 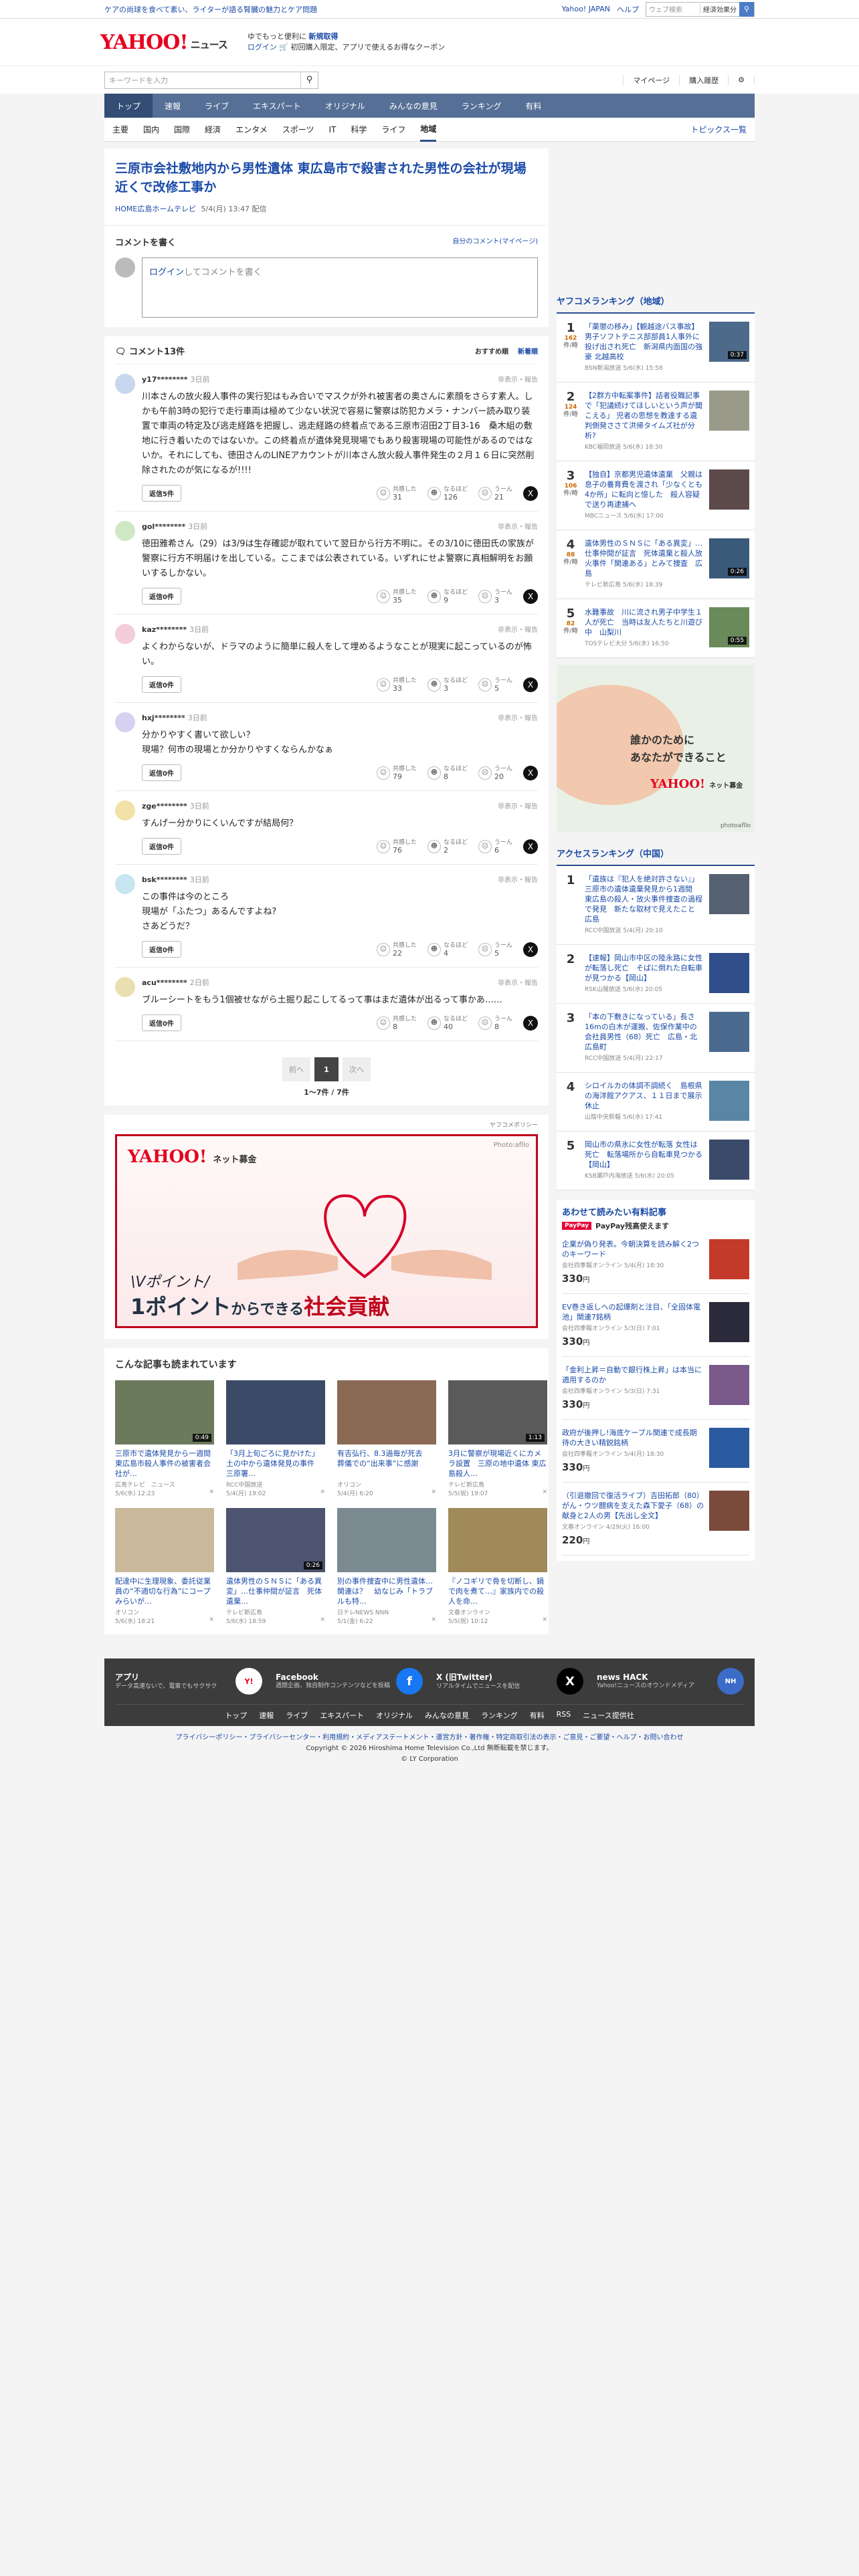 What do you see at coordinates (151, 130) in the screenshot?
I see `cat-domestic: 国内` at bounding box center [151, 130].